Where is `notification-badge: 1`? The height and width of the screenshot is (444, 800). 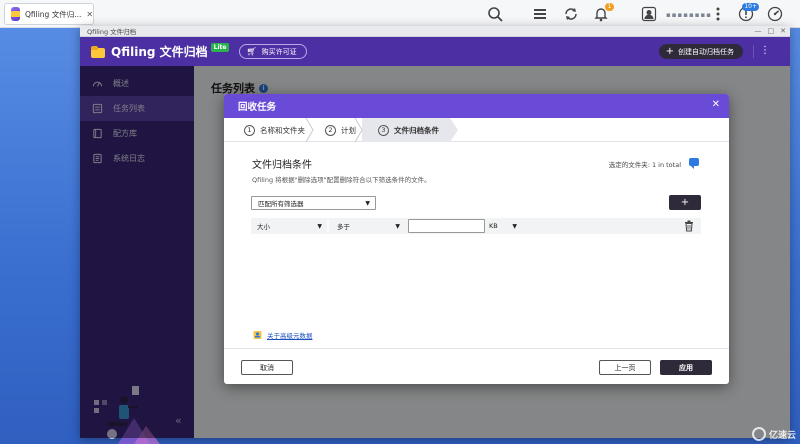 notification-badge: 1 is located at coordinates (609, 7).